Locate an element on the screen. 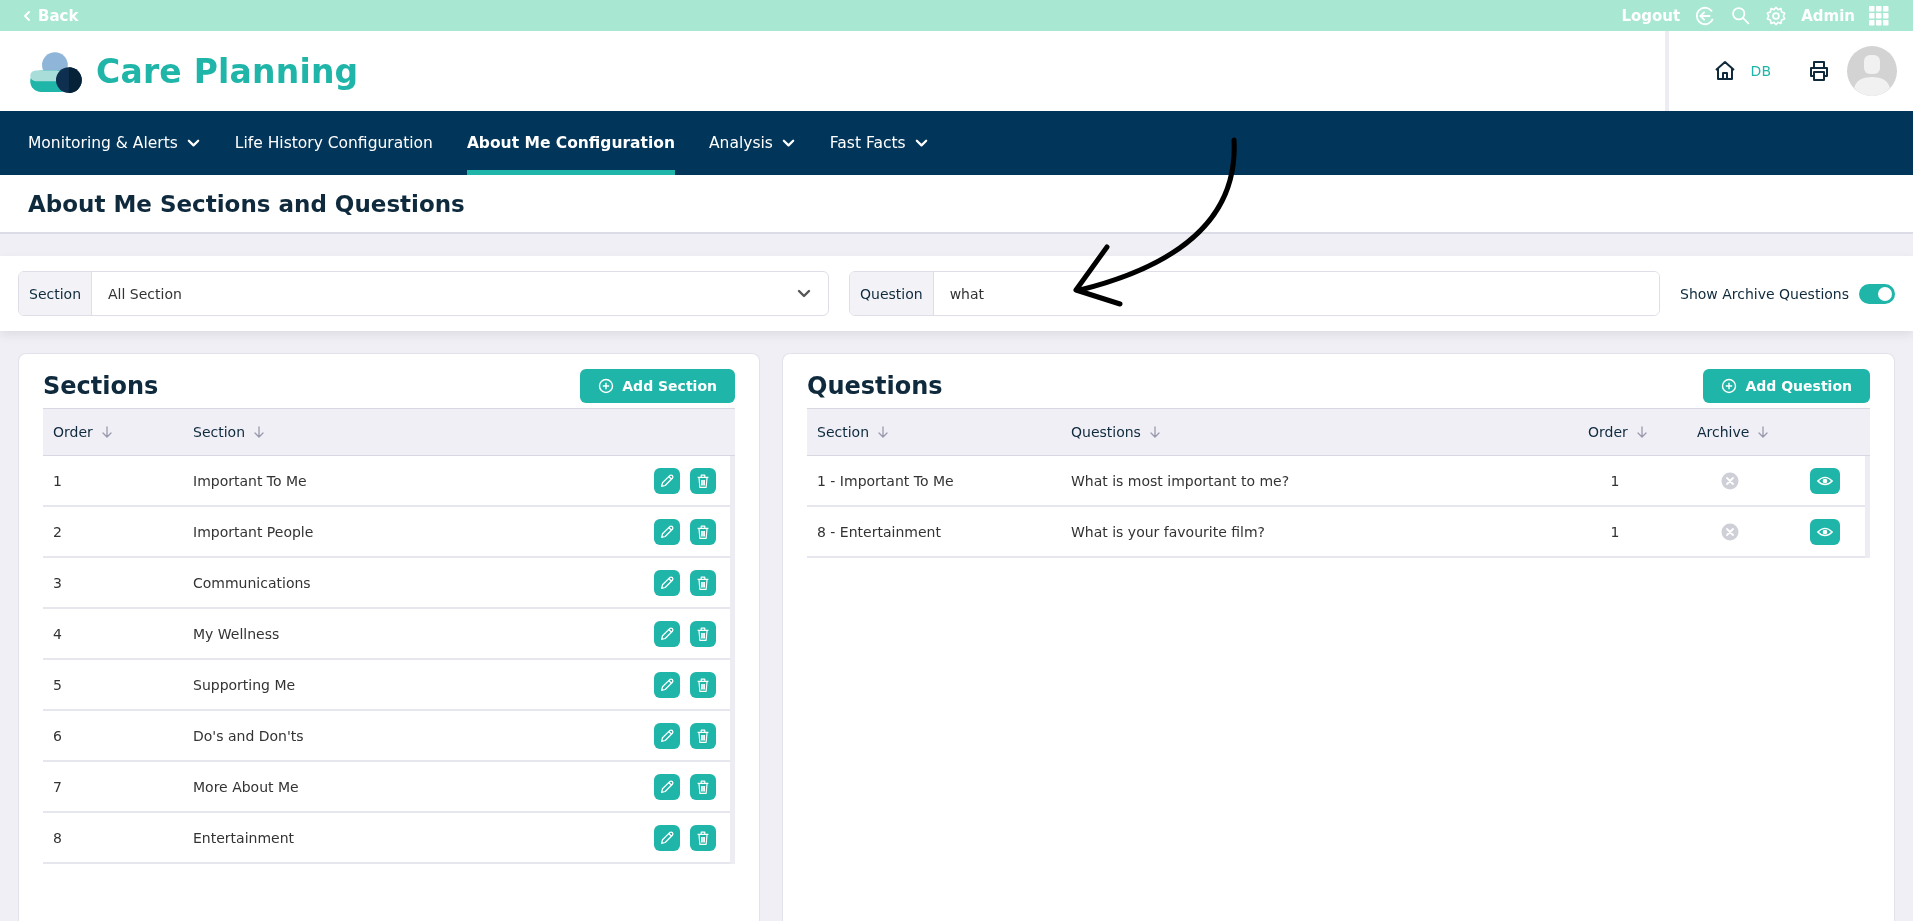  column-header: Questions is located at coordinates (1106, 432).